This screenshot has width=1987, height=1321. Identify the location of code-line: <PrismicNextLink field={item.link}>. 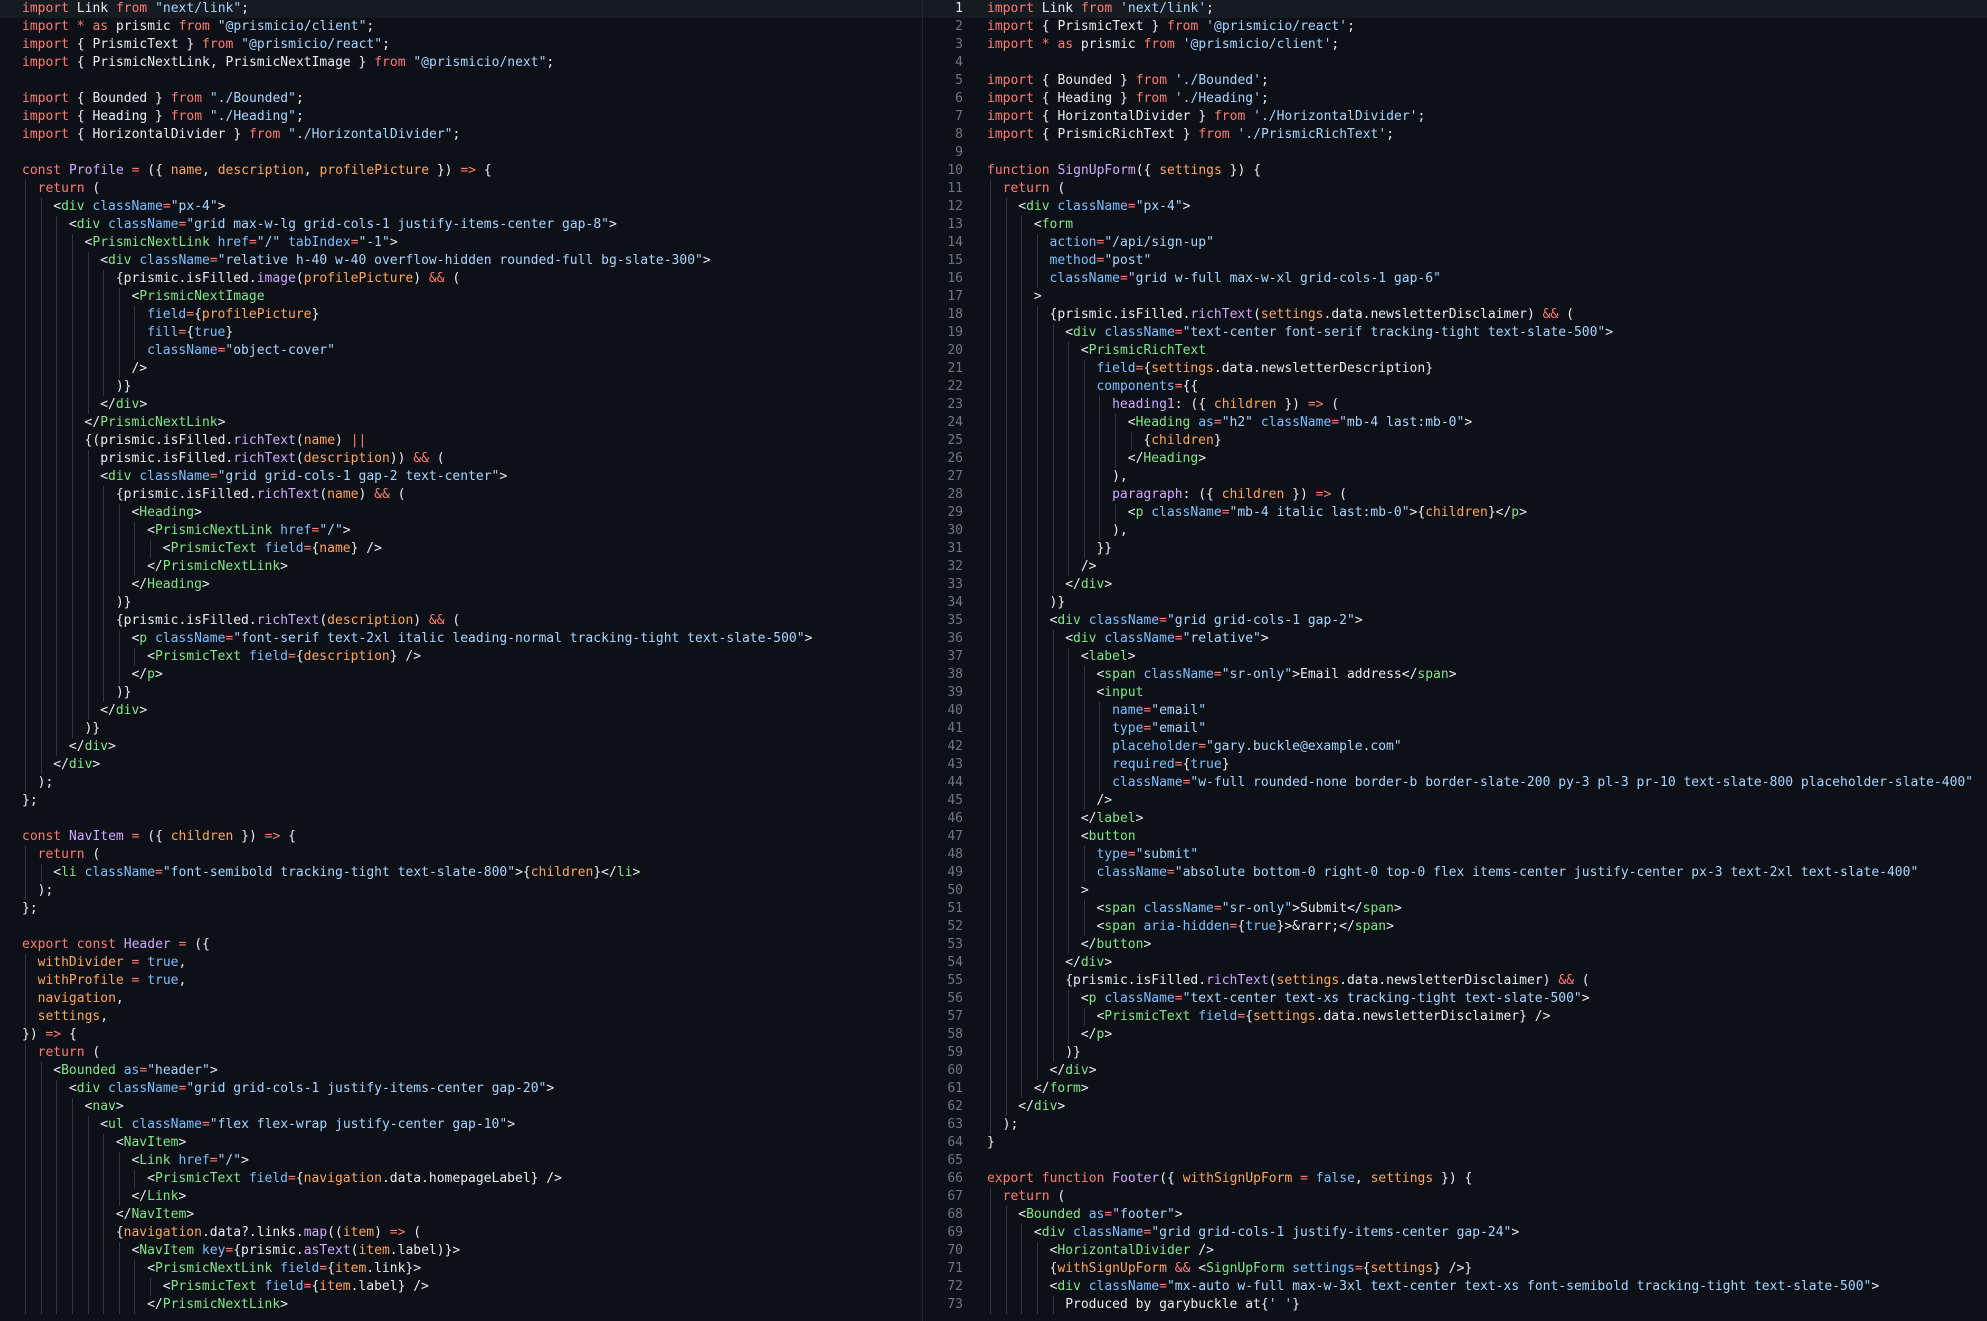
(461, 1269).